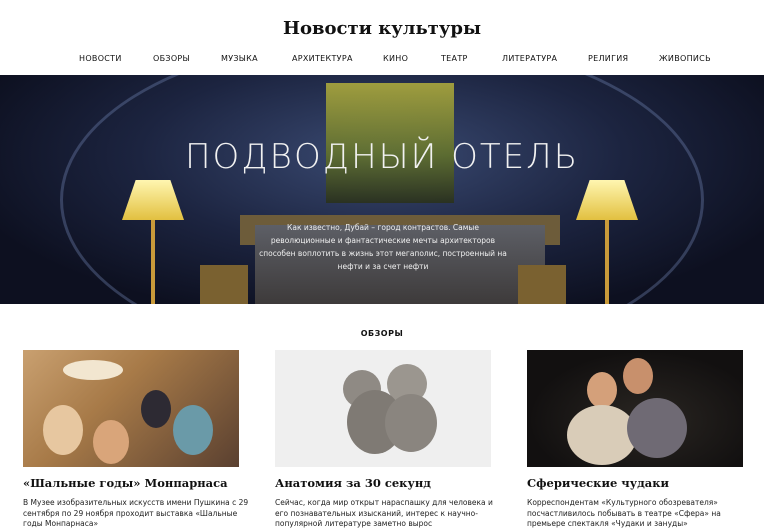  Describe the element at coordinates (382, 28) in the screenshot. I see `site-title: Новости культуры` at that location.